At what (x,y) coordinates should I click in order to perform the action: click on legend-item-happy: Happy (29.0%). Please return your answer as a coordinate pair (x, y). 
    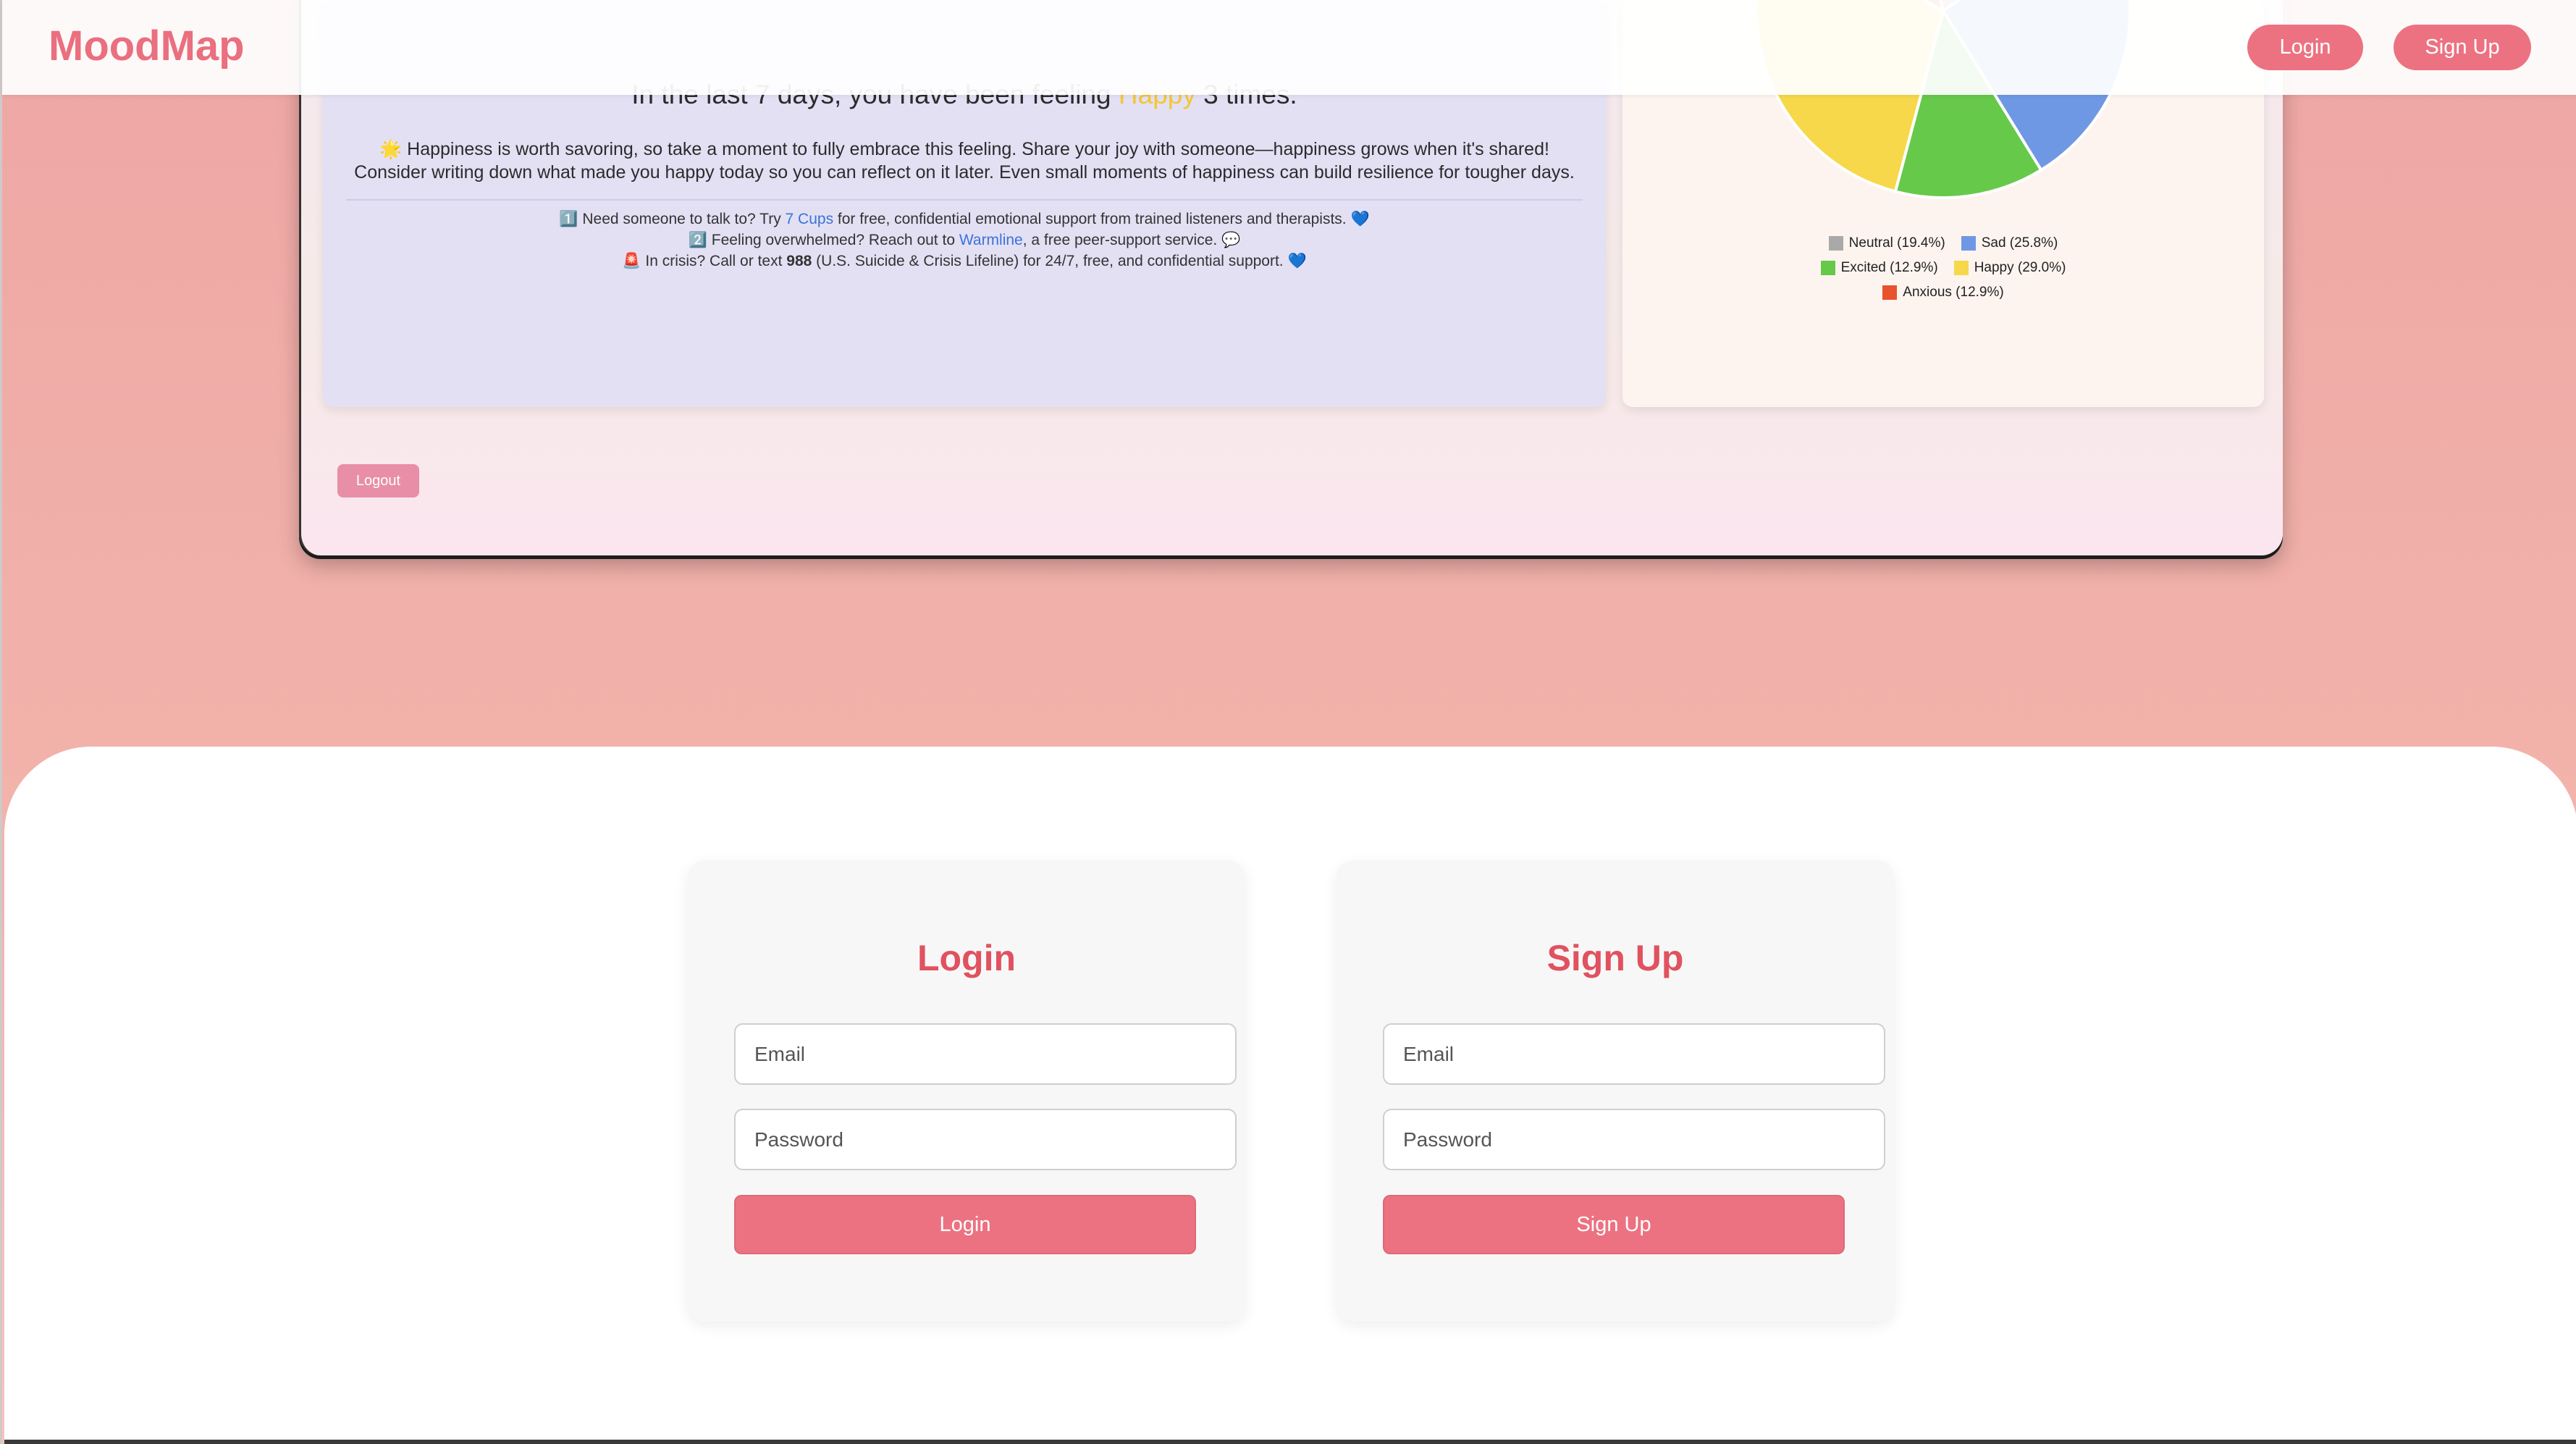
    Looking at the image, I should click on (2009, 268).